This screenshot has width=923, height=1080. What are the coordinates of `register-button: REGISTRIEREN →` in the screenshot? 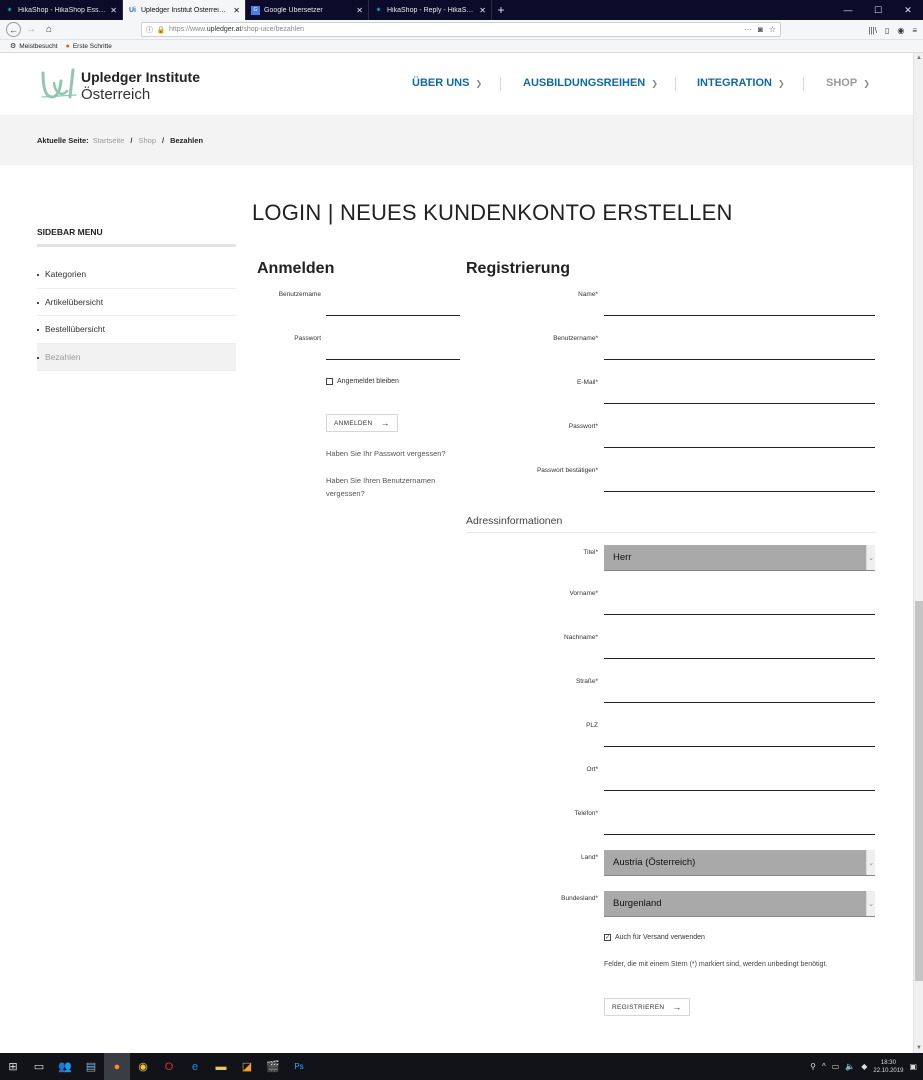 It's located at (647, 1007).